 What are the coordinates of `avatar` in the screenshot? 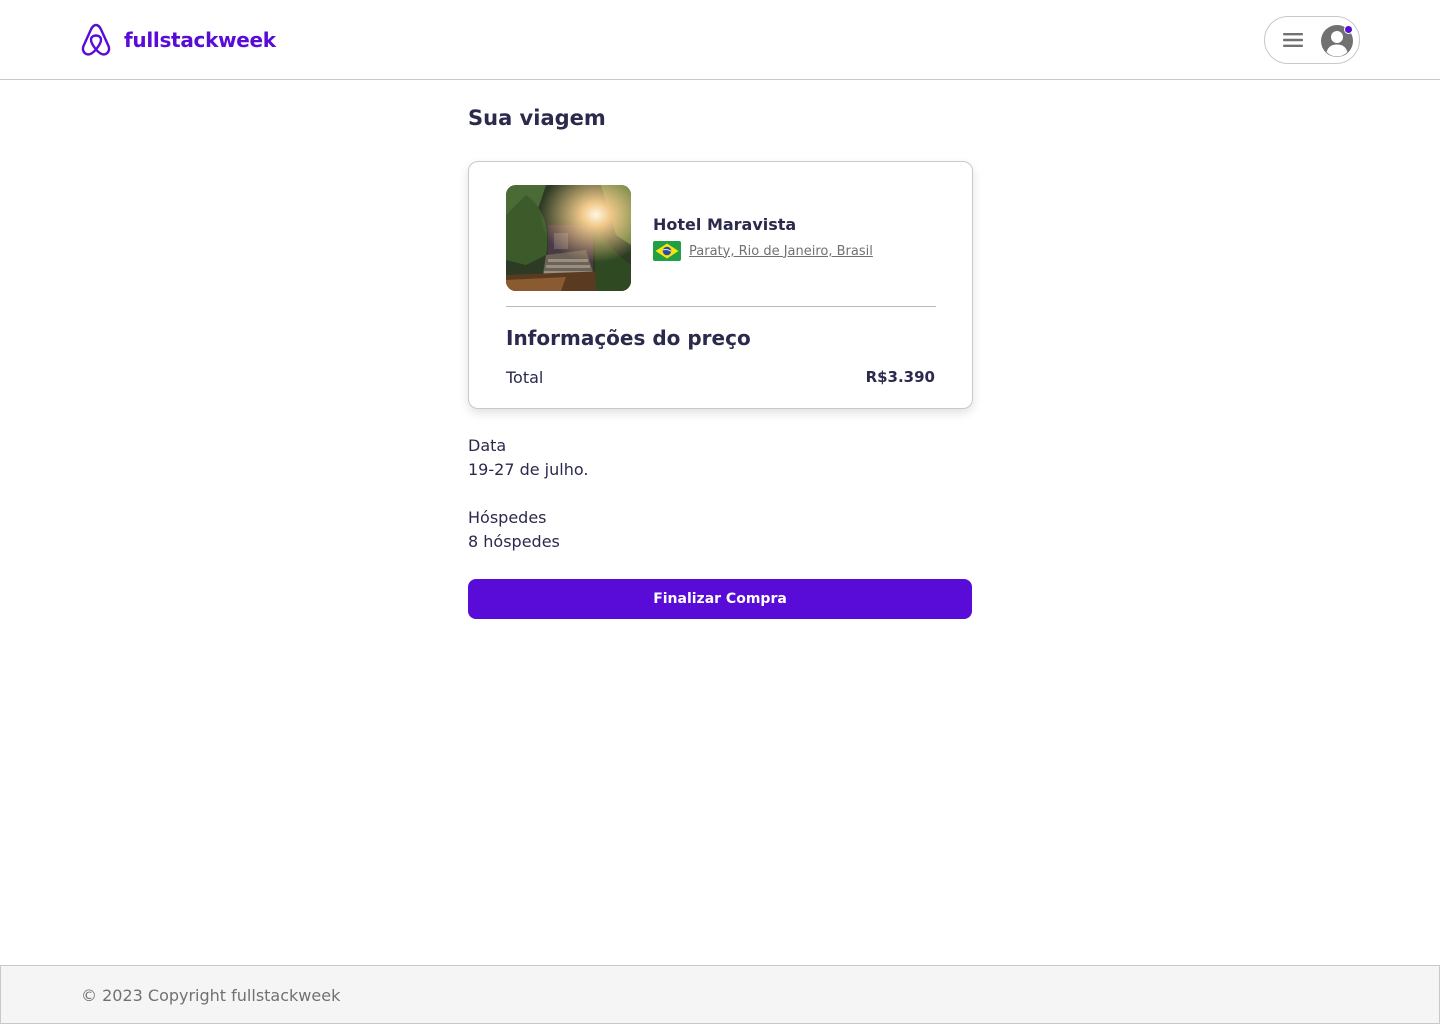 It's located at (1337, 41).